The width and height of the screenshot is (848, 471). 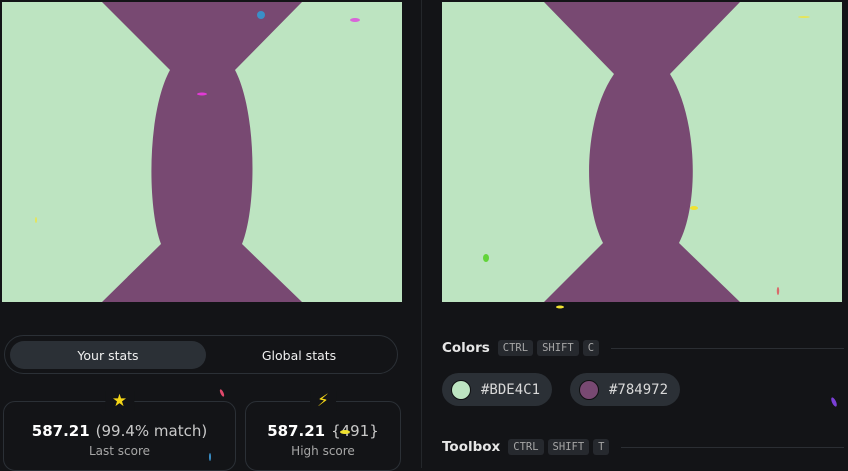 I want to click on color-chip-shape: #784972, so click(x=625, y=389).